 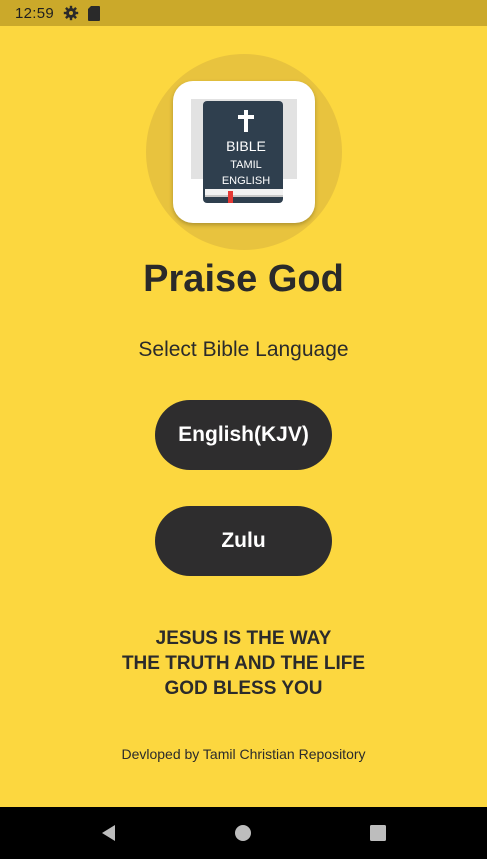 What do you see at coordinates (246, 165) in the screenshot?
I see `logo-text-tamil: TAMIL` at bounding box center [246, 165].